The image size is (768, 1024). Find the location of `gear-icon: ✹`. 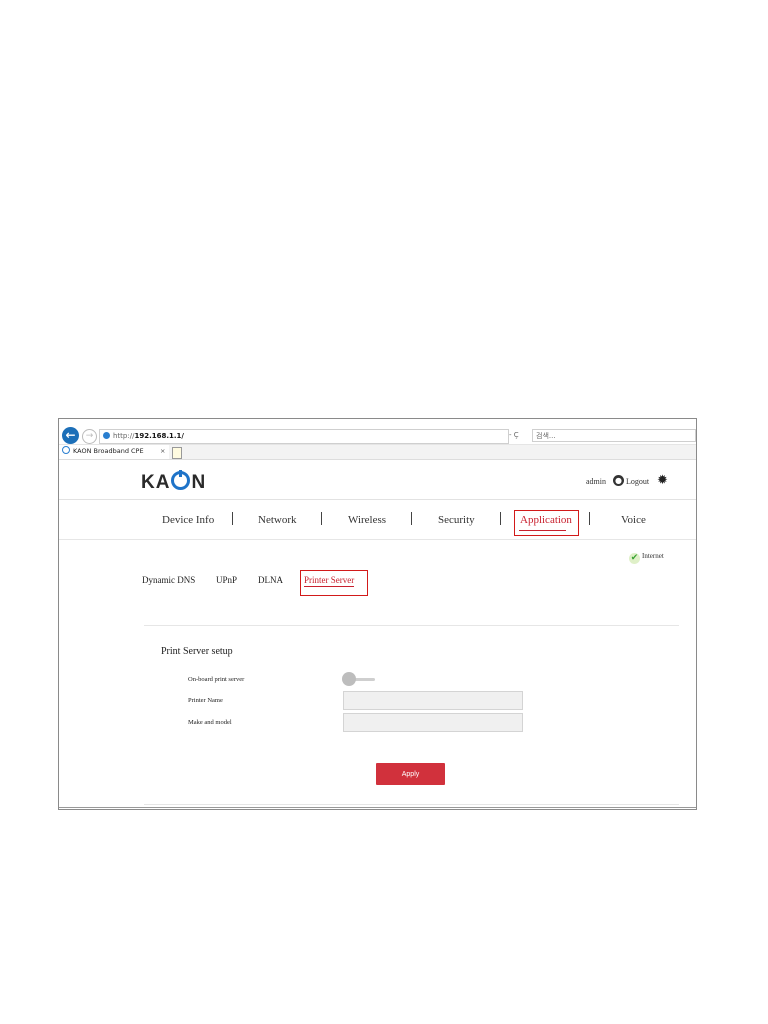

gear-icon: ✹ is located at coordinates (662, 480).